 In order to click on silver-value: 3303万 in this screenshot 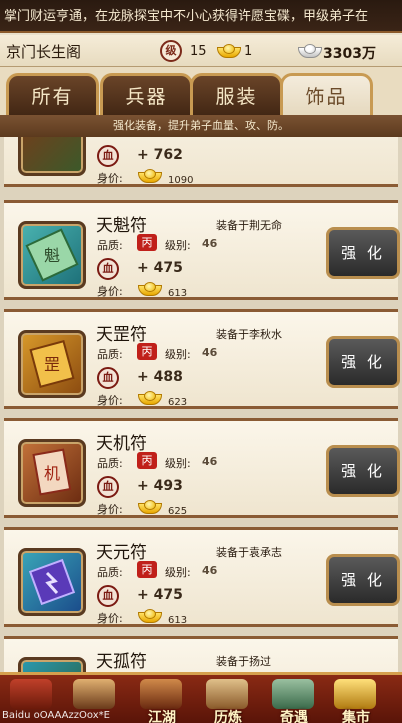, I will do `click(349, 54)`.